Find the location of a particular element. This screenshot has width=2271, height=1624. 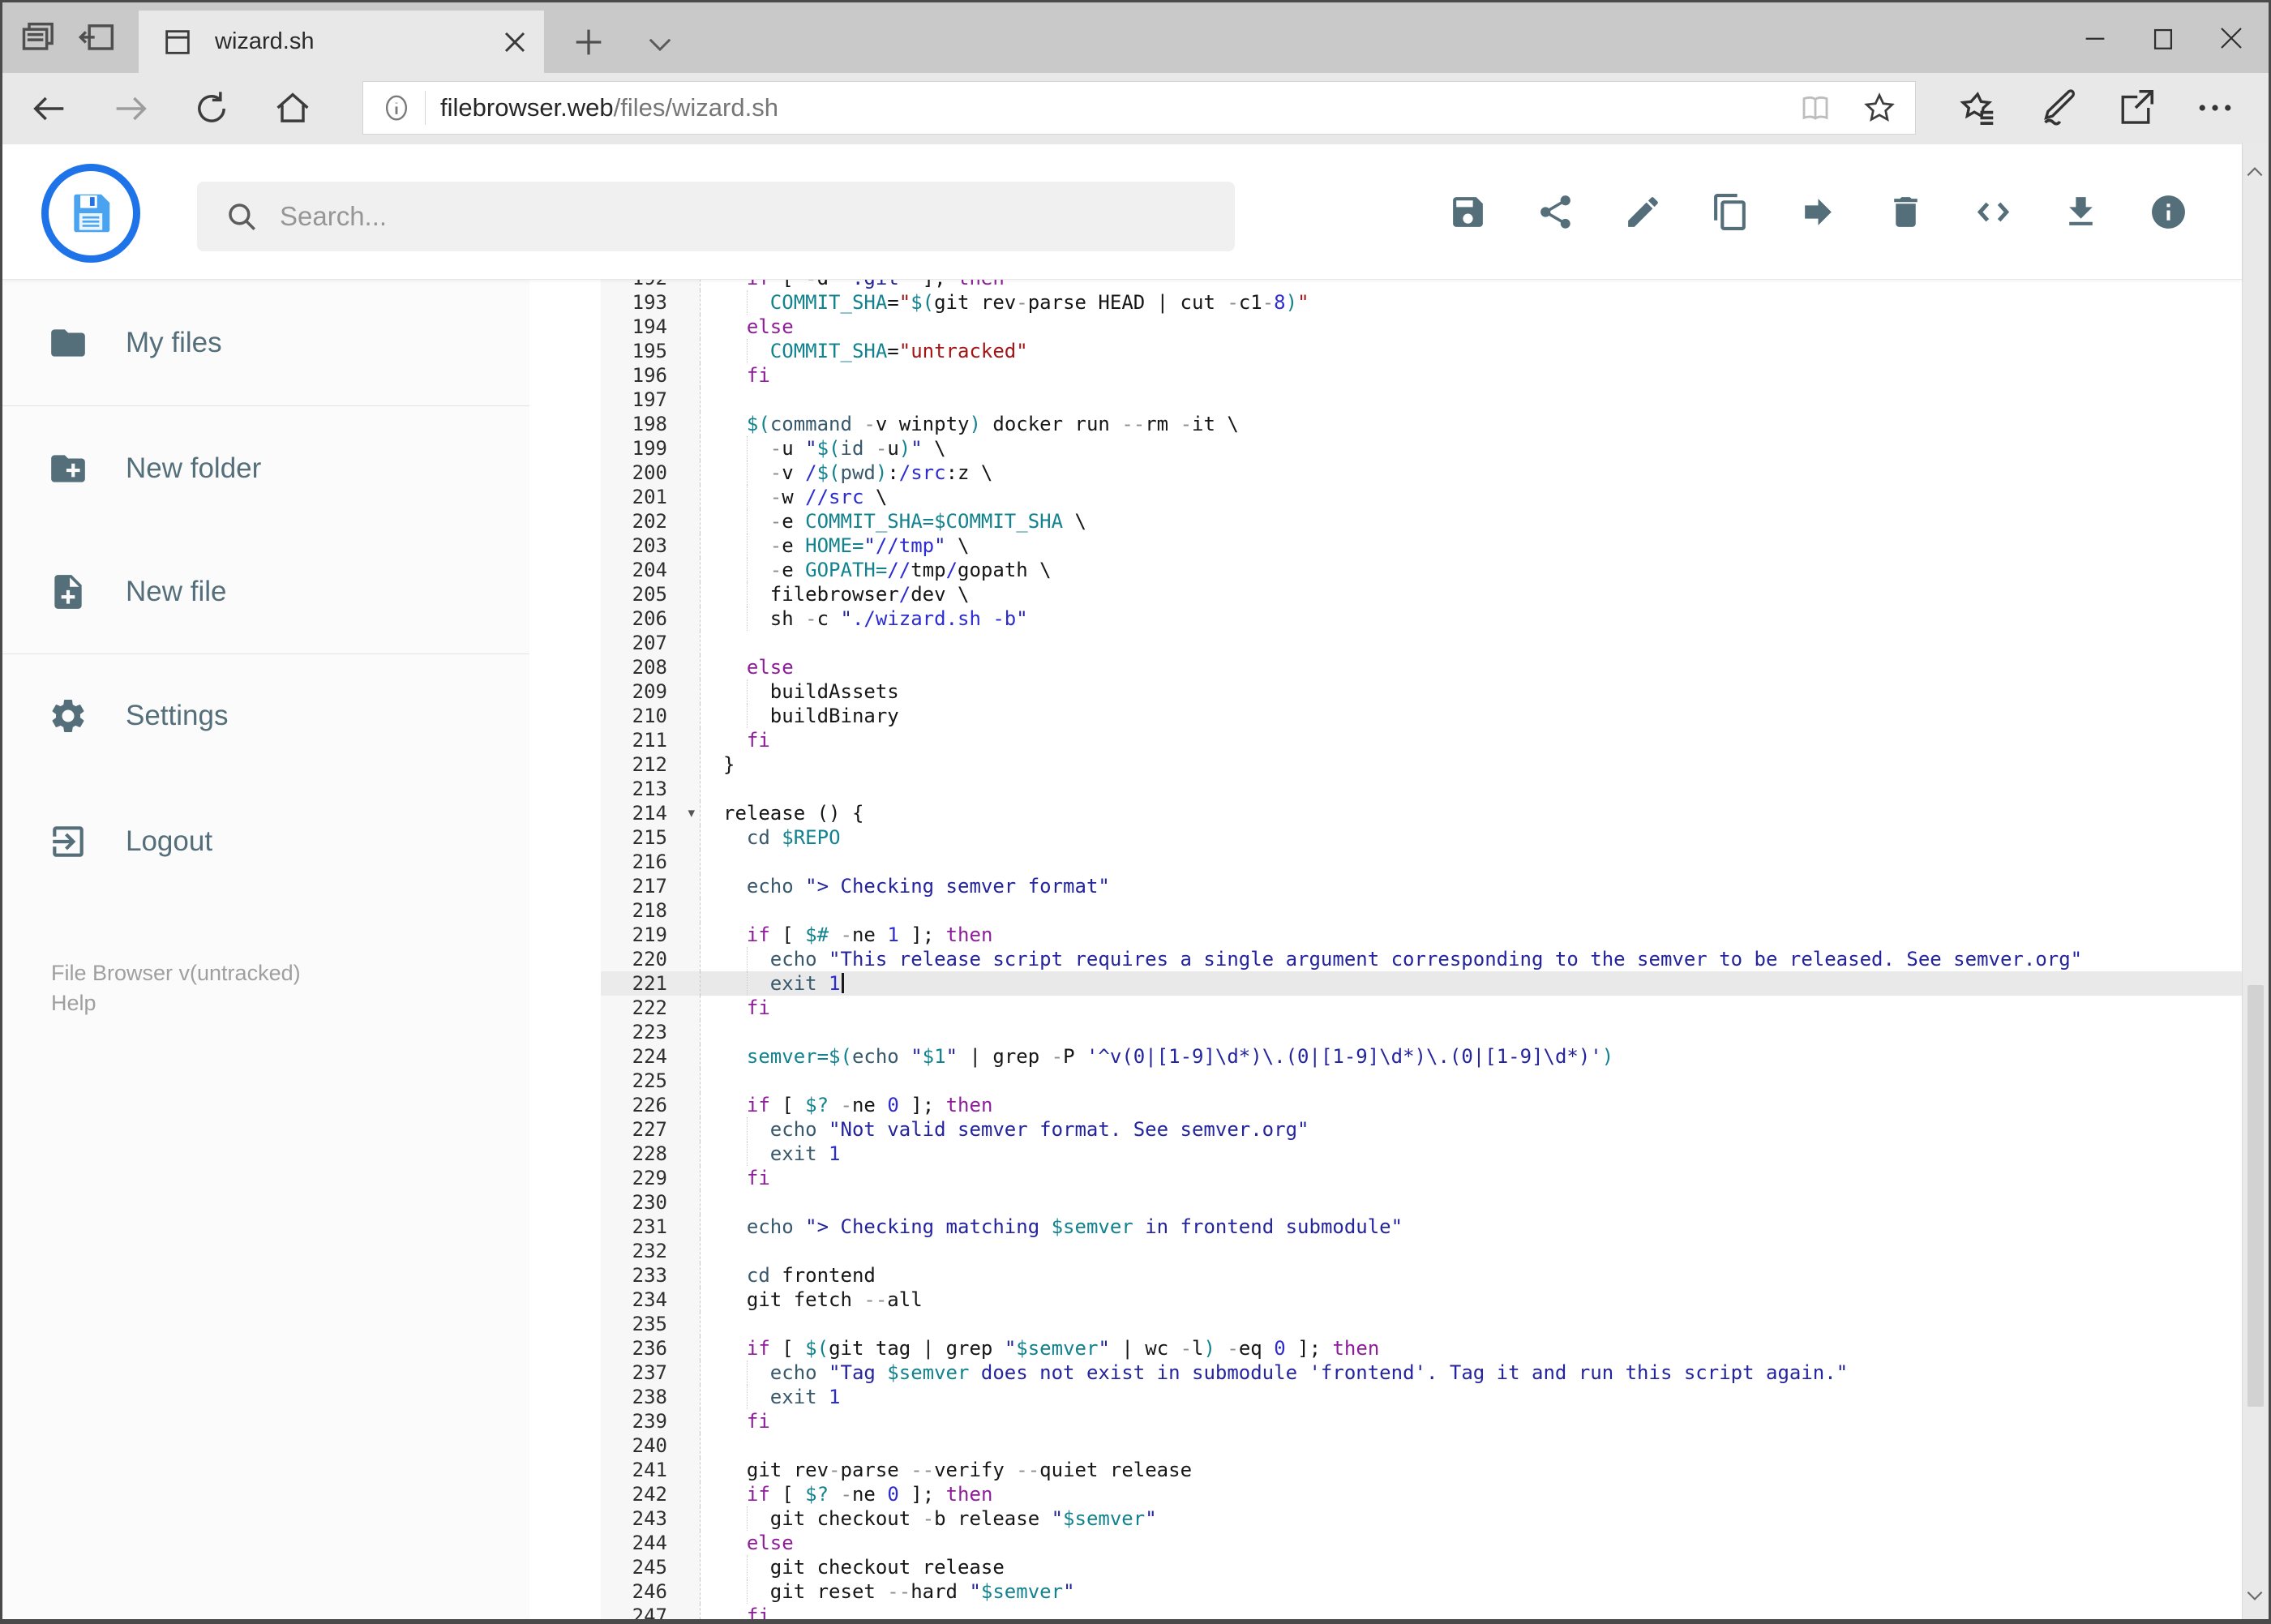

help-link: Help is located at coordinates (73, 1003).